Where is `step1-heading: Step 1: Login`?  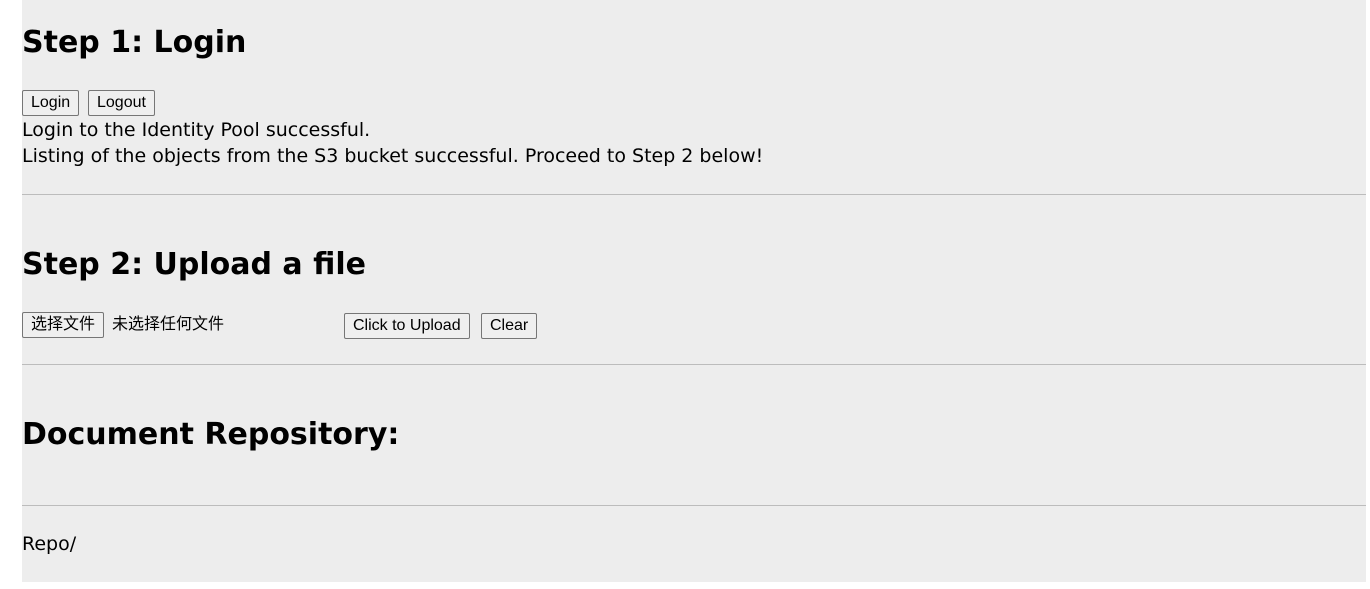 step1-heading: Step 1: Login is located at coordinates (134, 42).